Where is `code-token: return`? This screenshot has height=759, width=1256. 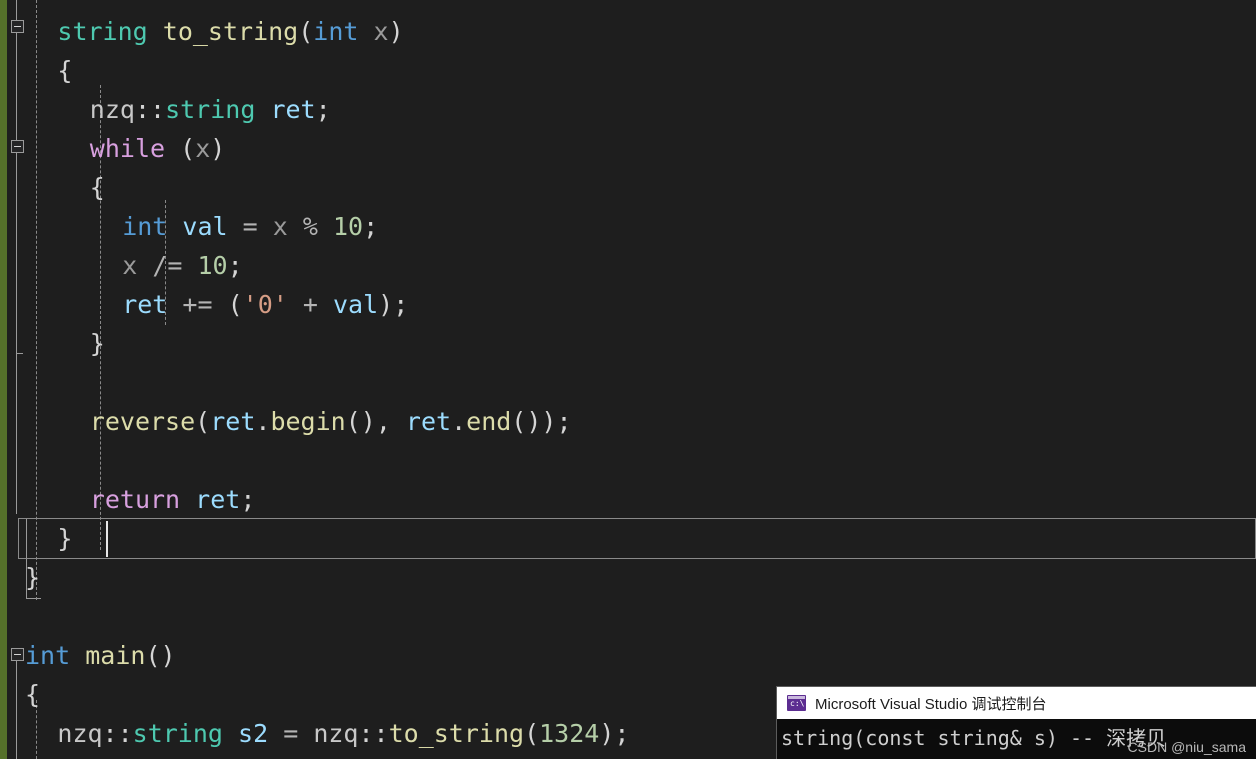 code-token: return is located at coordinates (135, 499).